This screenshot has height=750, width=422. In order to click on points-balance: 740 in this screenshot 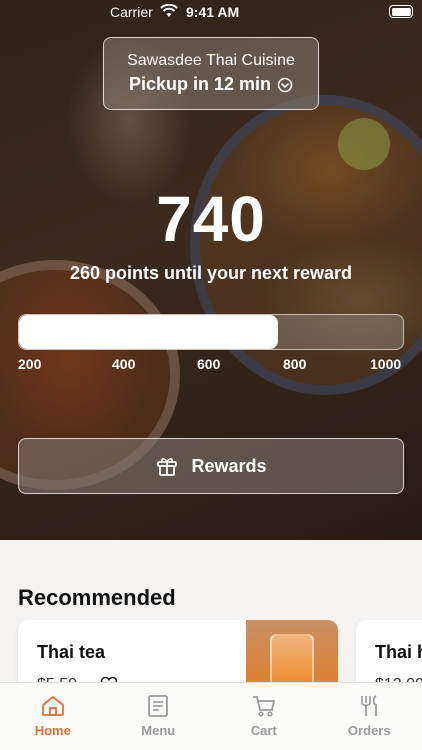, I will do `click(211, 219)`.